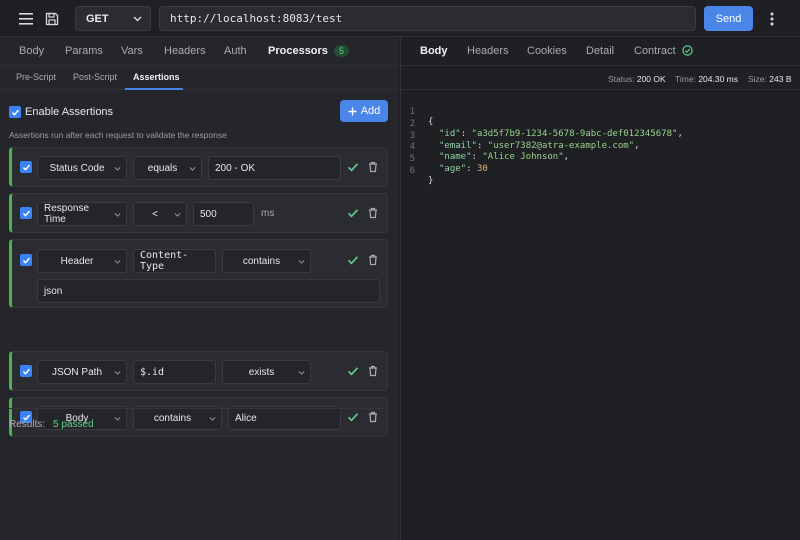  Describe the element at coordinates (651, 79) in the screenshot. I see `status-value: 200 OK` at that location.